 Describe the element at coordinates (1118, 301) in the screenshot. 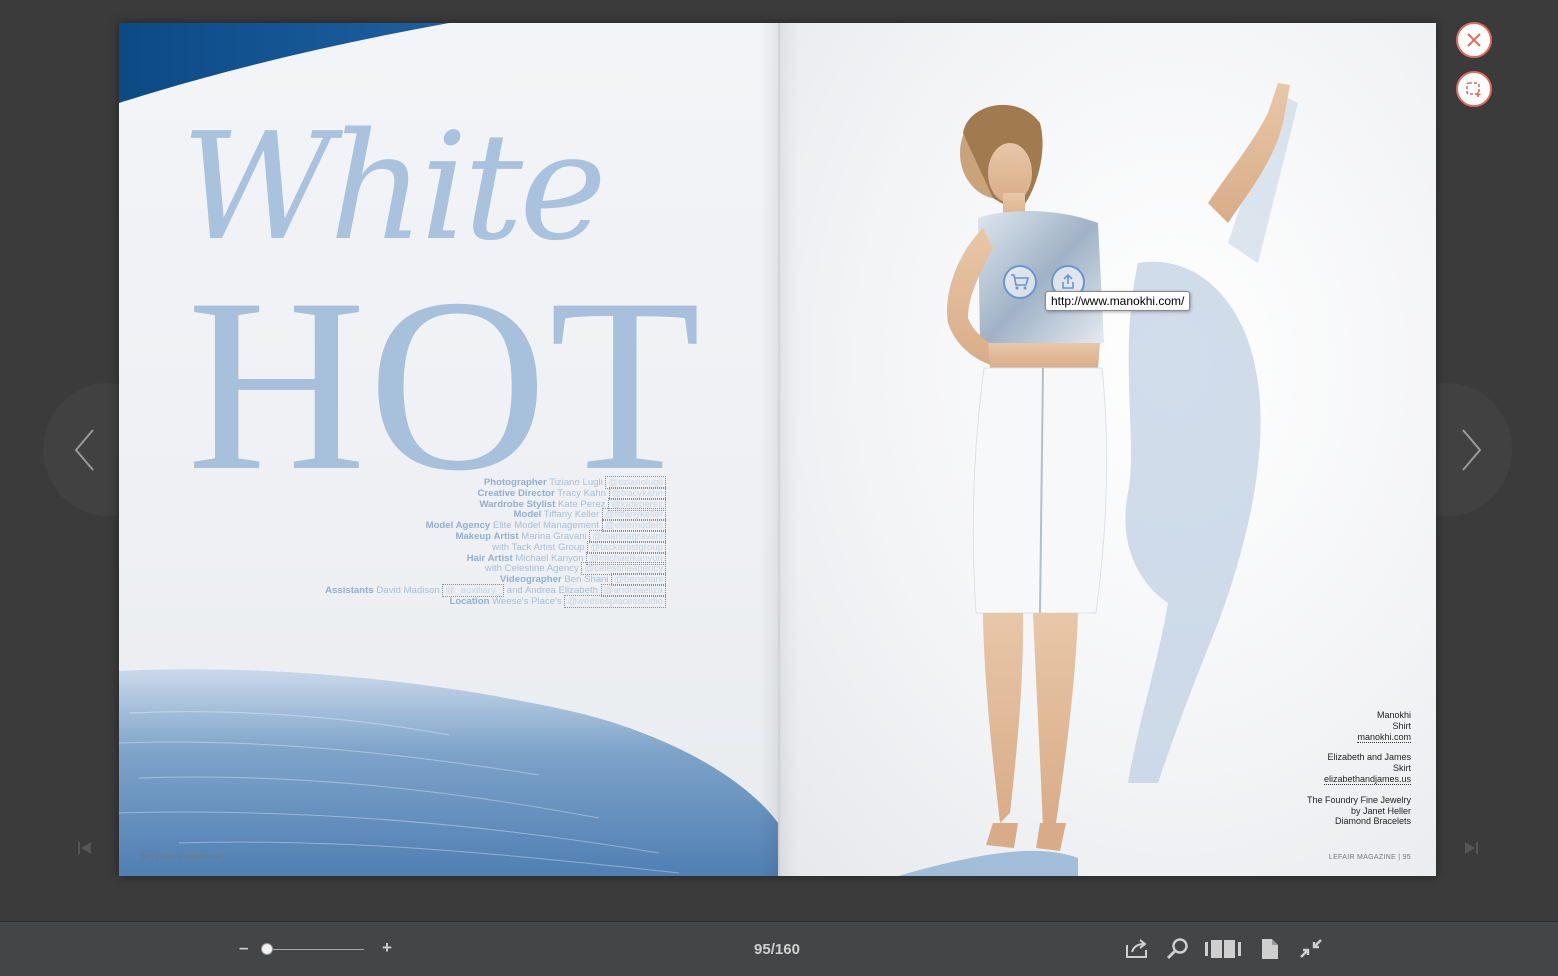

I see `link-tooltip: http://www.manokhi.com/` at that location.